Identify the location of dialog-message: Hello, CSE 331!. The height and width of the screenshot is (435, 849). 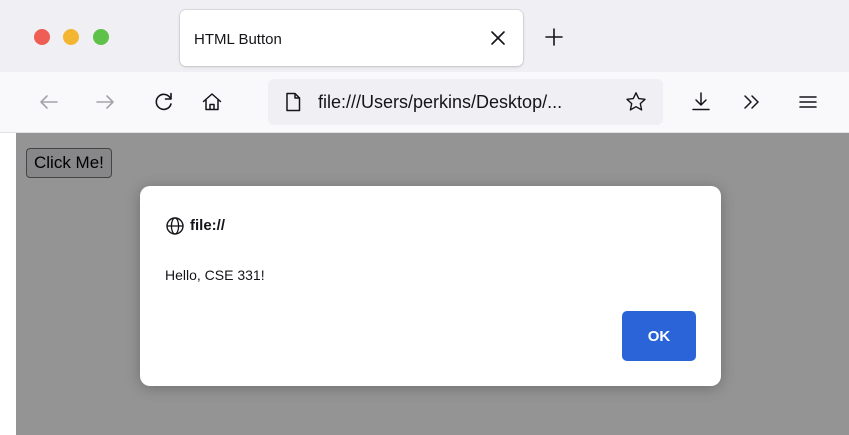
(215, 275).